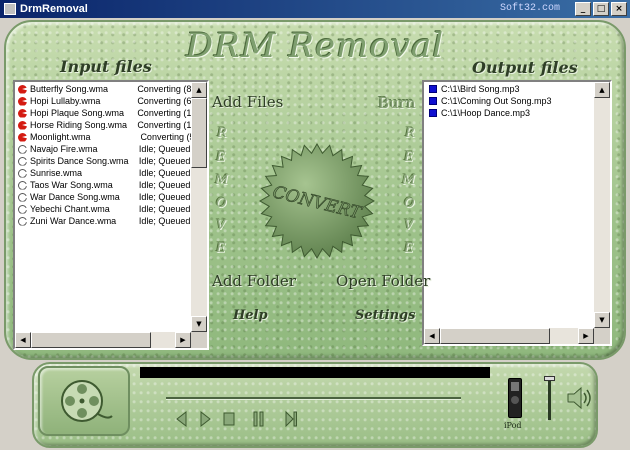 Image resolution: width=630 pixels, height=450 pixels. What do you see at coordinates (205, 419) in the screenshot?
I see `play-icon` at bounding box center [205, 419].